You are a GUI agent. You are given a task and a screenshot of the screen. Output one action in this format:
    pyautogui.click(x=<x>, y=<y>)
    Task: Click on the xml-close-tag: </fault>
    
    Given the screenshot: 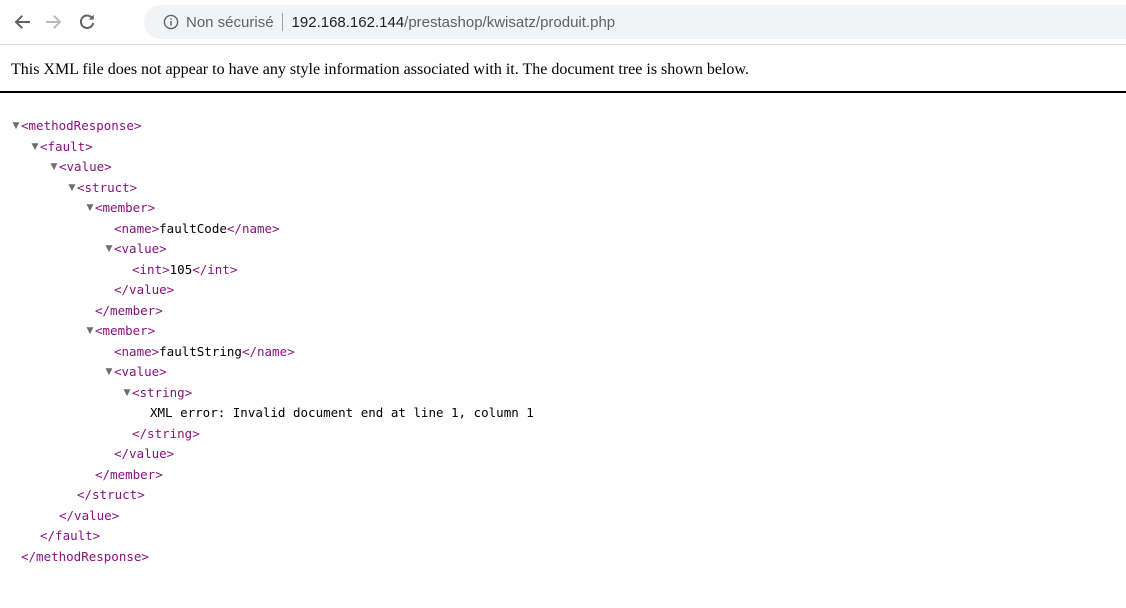 What is the action you would take?
    pyautogui.click(x=70, y=535)
    